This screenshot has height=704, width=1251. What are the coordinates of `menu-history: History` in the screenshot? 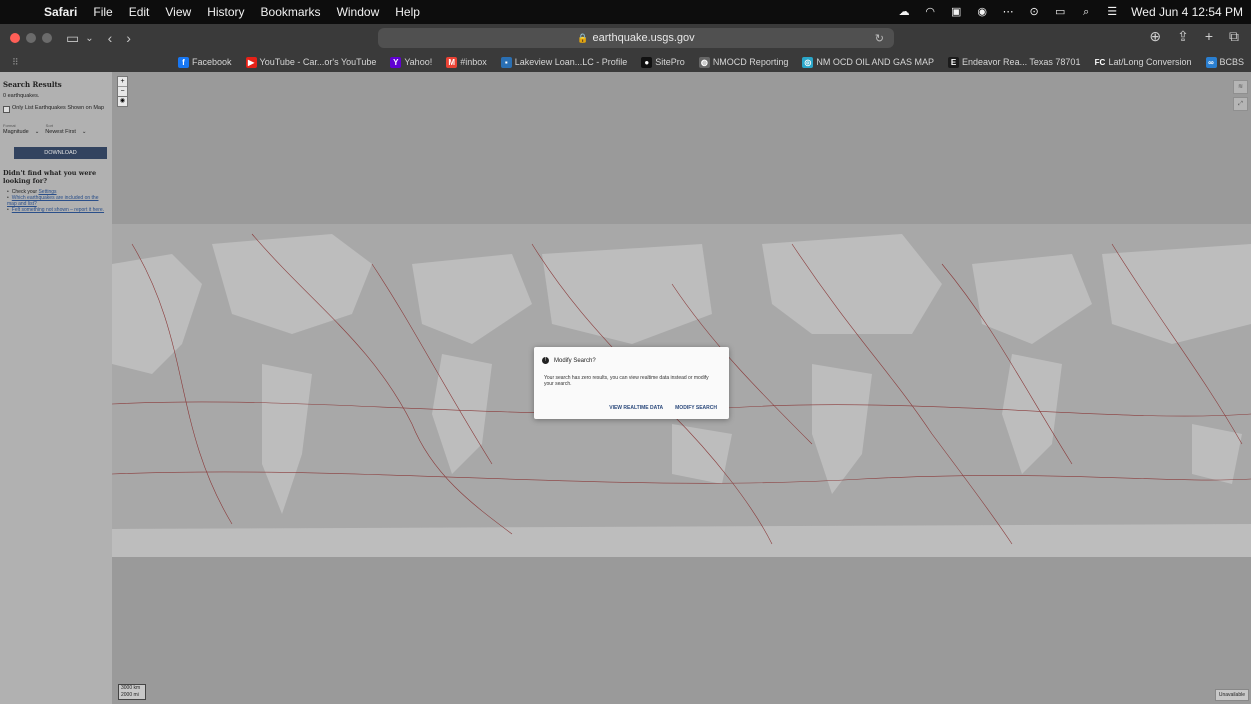 It's located at (225, 12).